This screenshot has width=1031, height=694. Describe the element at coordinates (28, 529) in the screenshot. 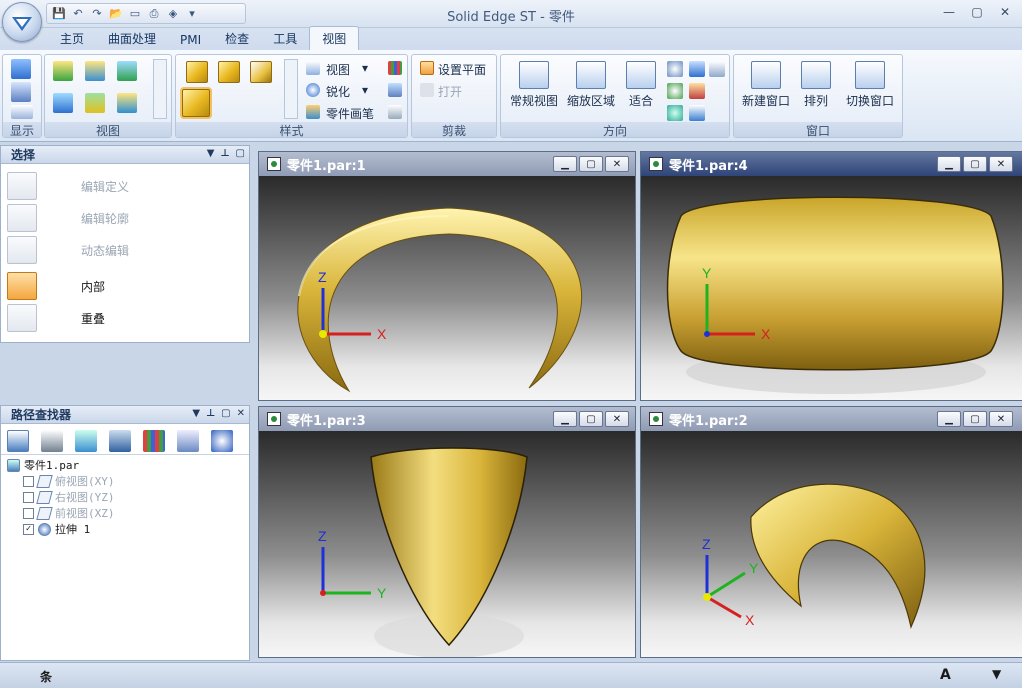

I see `checkbox-checked: ✓` at that location.